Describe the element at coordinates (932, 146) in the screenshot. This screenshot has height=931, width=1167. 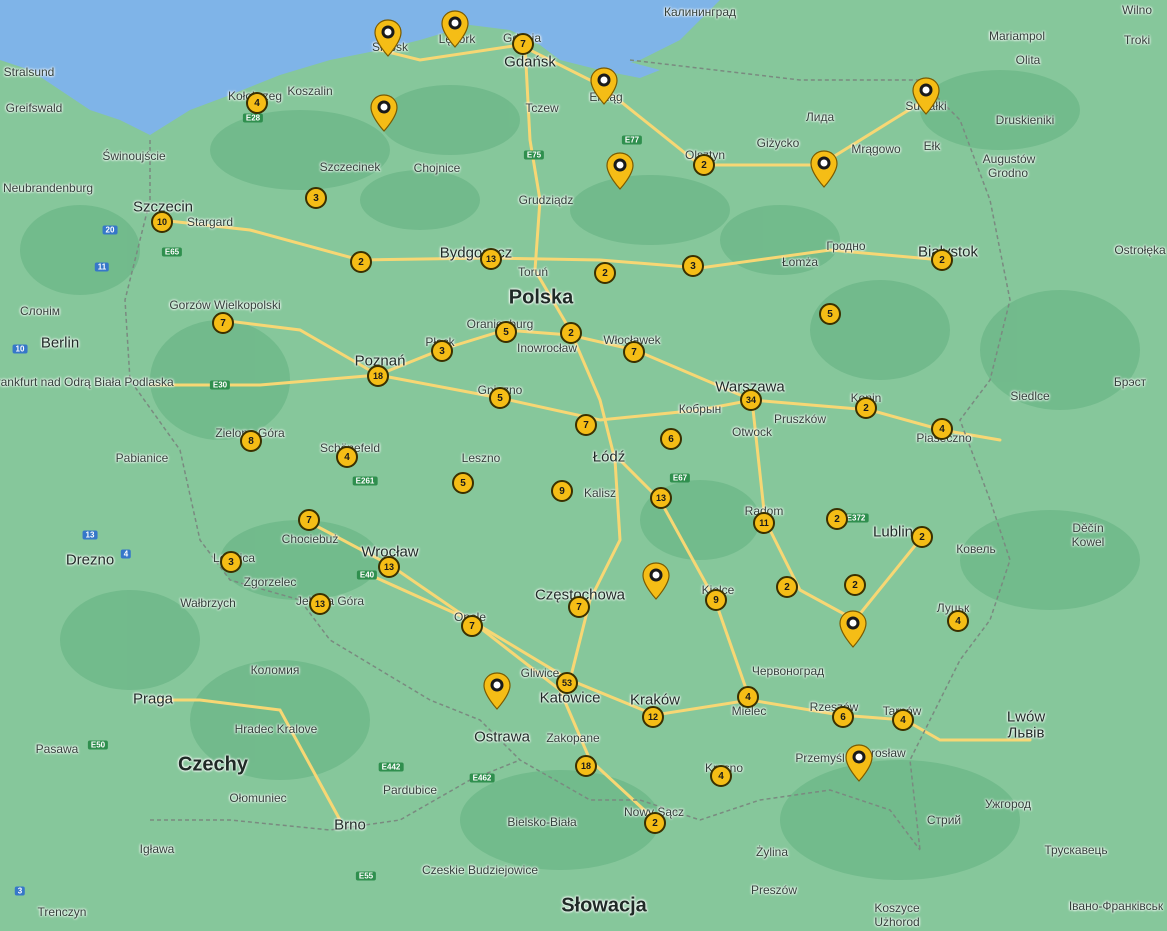
I see `town-label: Ełk` at that location.